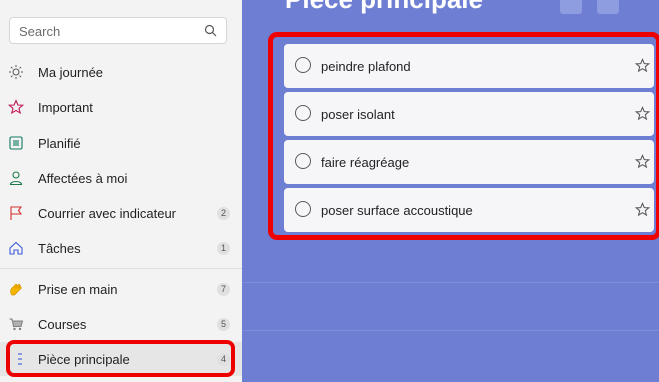 This screenshot has height=382, width=659. Describe the element at coordinates (384, 7) in the screenshot. I see `page-title: Pièce principale` at that location.